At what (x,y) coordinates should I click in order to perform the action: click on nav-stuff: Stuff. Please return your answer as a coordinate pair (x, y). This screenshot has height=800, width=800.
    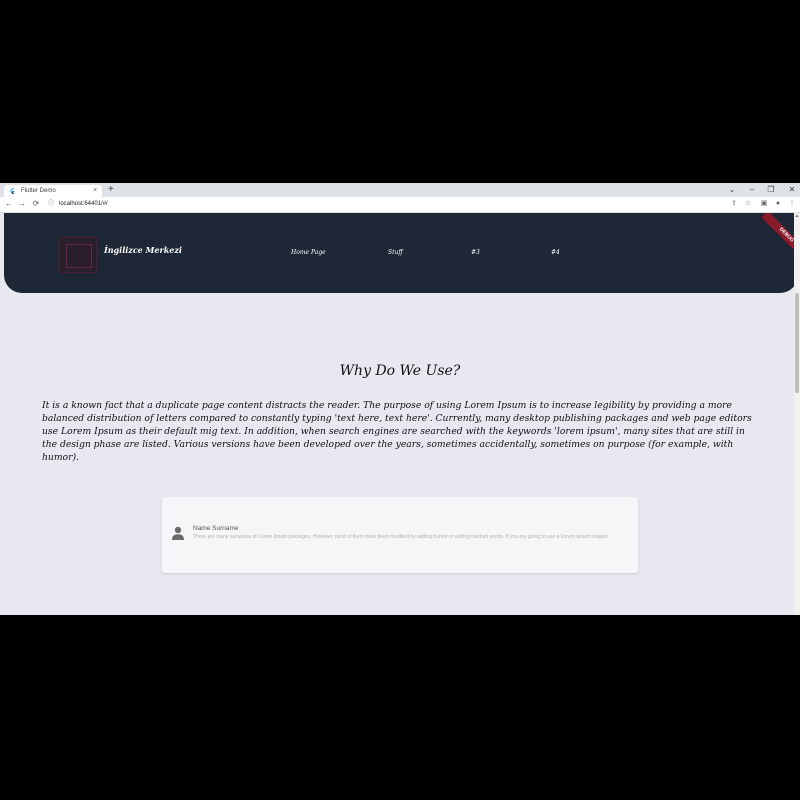
    Looking at the image, I should click on (395, 252).